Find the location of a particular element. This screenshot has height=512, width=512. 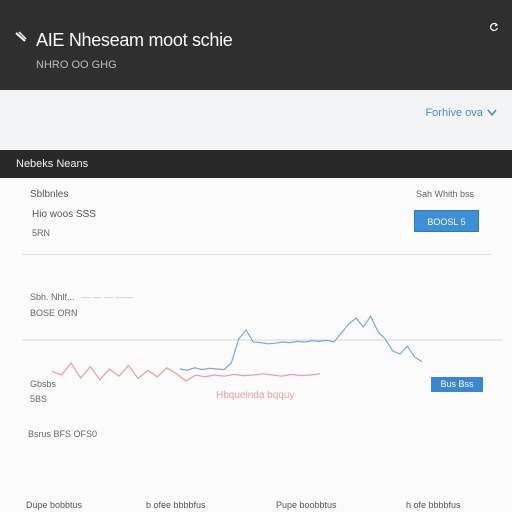

chart-caption: Bsrus BFS OFS0 is located at coordinates (63, 434).